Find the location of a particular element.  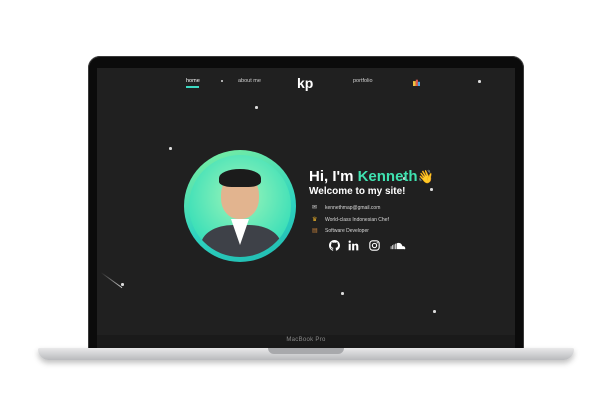

github-icon is located at coordinates (334, 245).